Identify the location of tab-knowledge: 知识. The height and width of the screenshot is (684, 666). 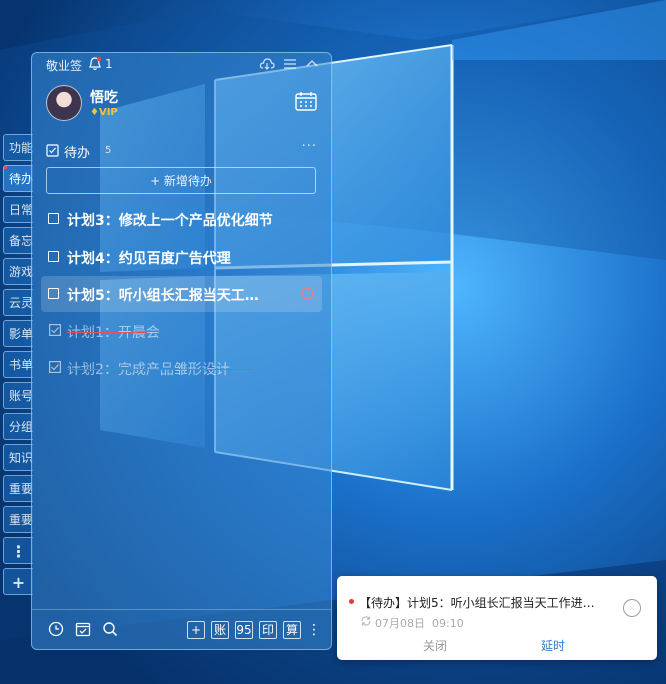
(18, 457).